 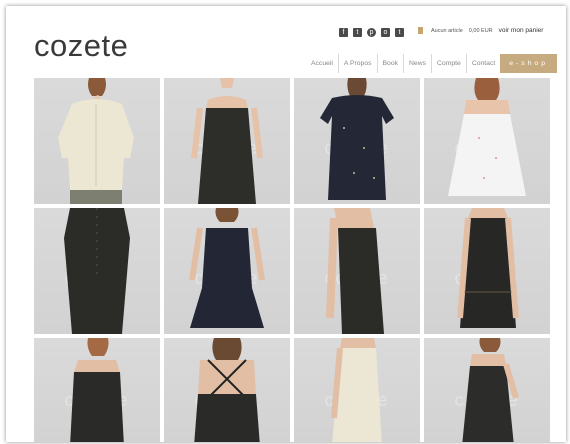 I want to click on product-image-cream-blouse, so click(x=96, y=141).